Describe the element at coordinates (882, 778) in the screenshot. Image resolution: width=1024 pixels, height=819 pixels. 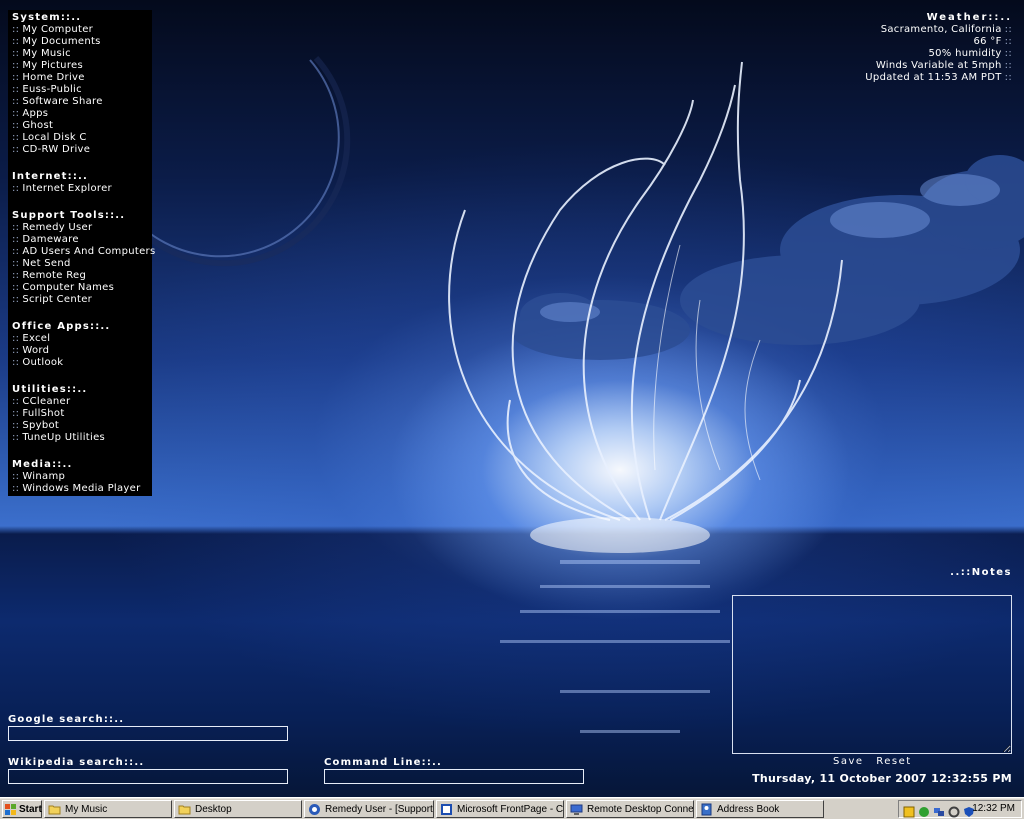
I see `date-time-display: Thursday, 11 October 2007 12:32:55 PM` at that location.